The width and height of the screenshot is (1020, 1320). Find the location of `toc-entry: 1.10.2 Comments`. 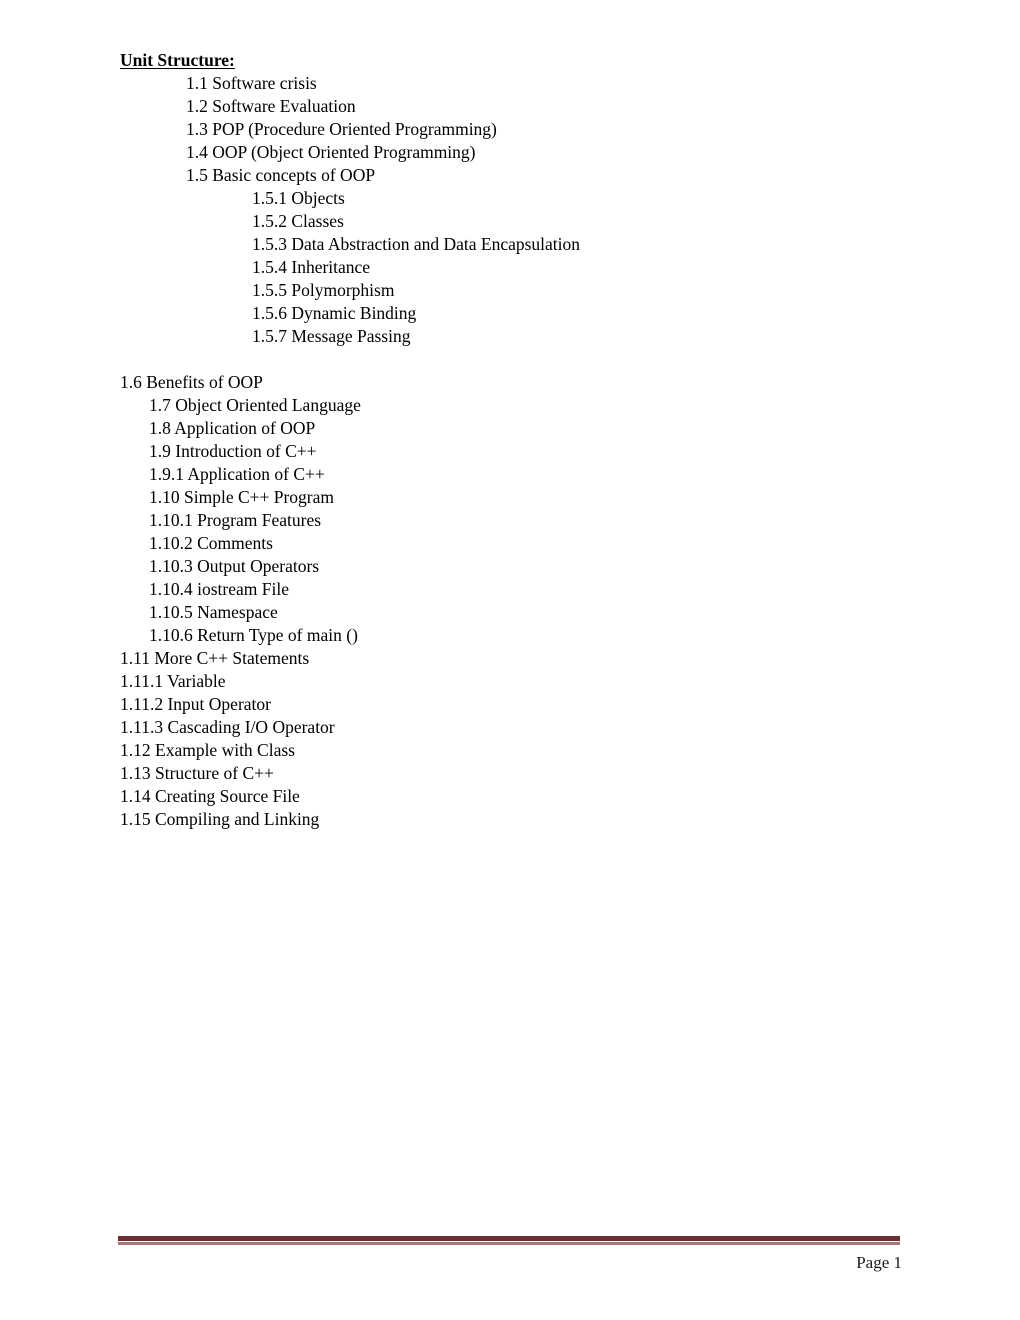

toc-entry: 1.10.2 Comments is located at coordinates (211, 543).